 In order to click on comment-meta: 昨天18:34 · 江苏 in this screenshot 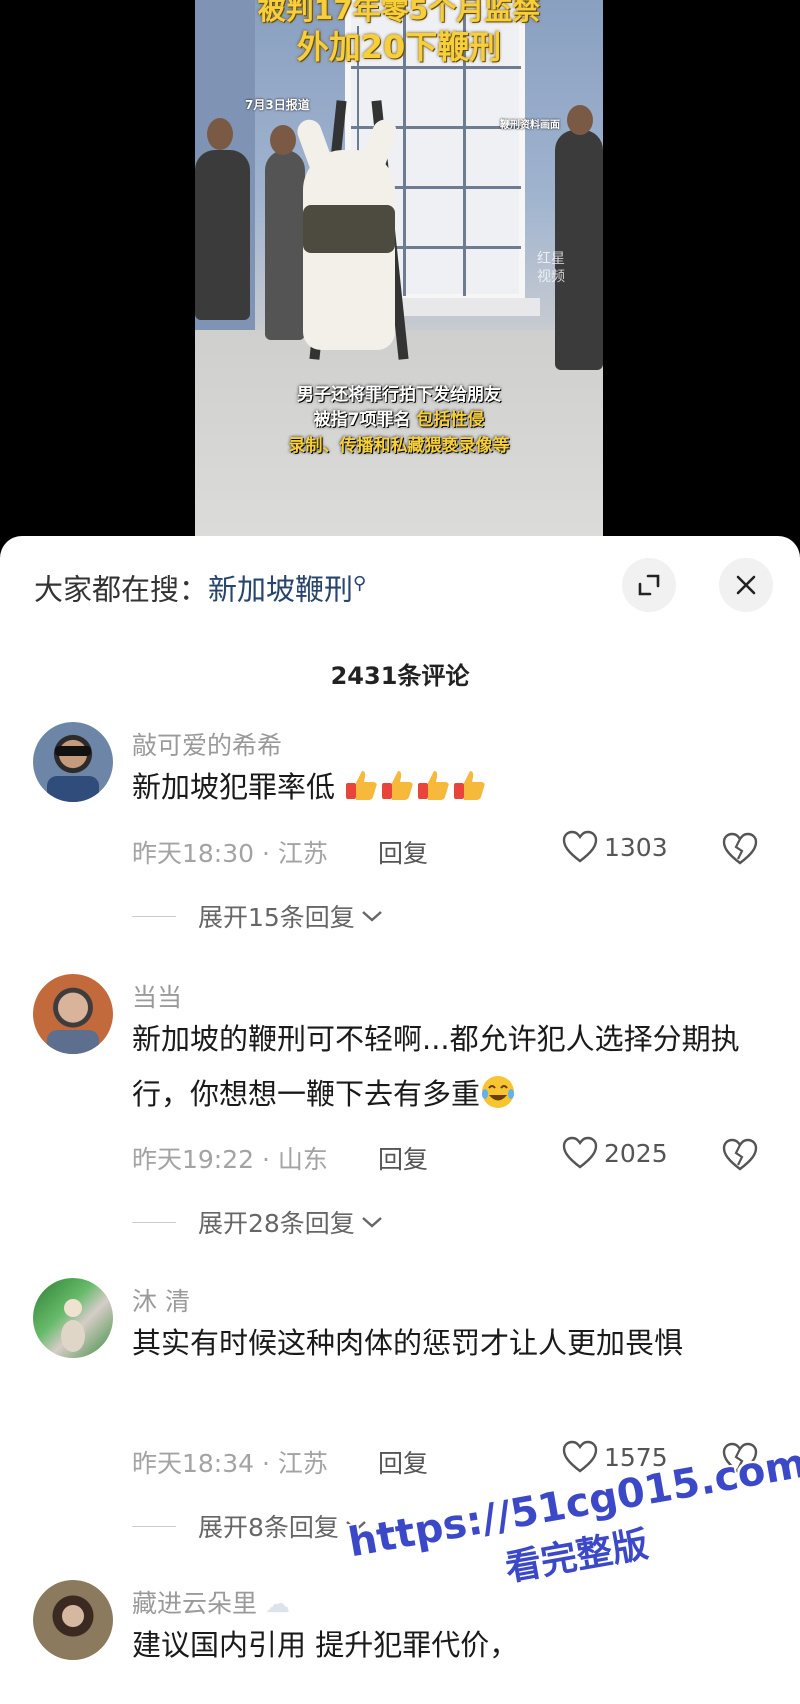, I will do `click(230, 1463)`.